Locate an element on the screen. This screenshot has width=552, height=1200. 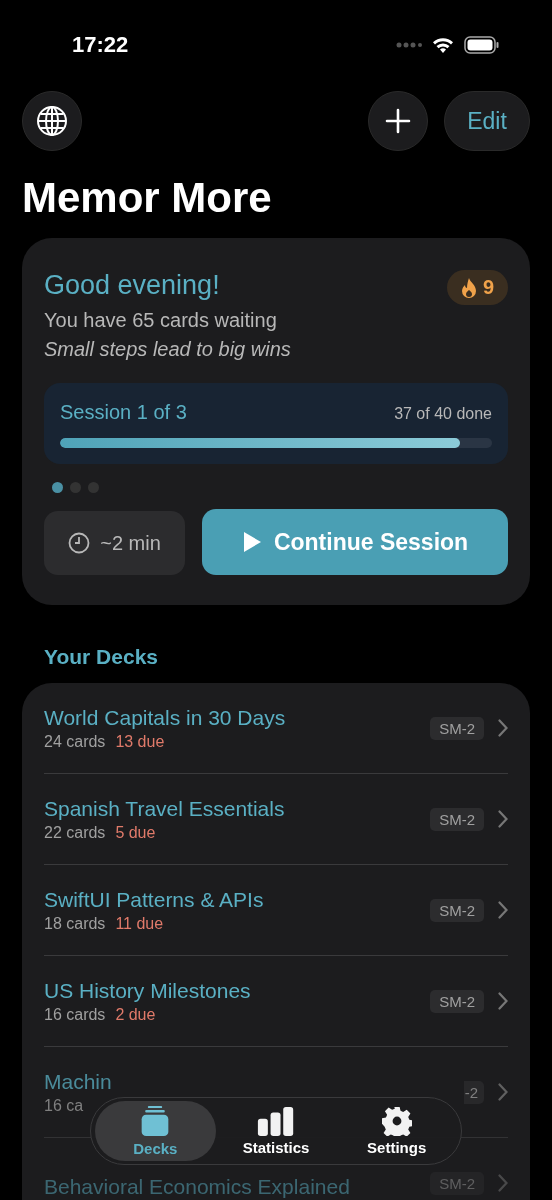
card-count: 22 cards is located at coordinates (75, 833).